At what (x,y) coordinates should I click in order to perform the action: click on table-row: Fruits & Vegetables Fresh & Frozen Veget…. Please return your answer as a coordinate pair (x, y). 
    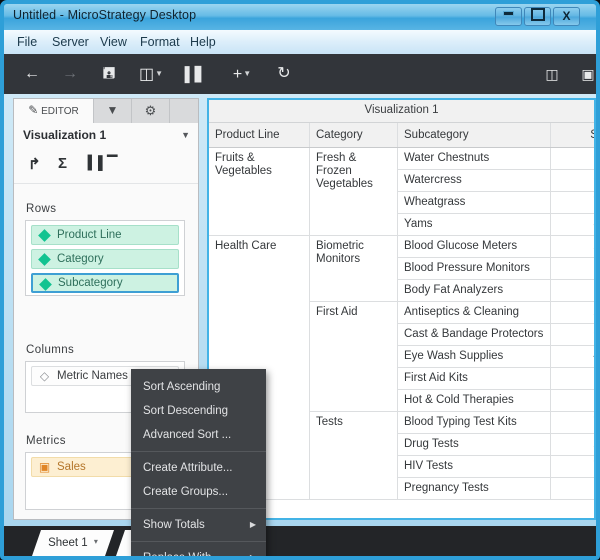
    Looking at the image, I should click on (401, 191).